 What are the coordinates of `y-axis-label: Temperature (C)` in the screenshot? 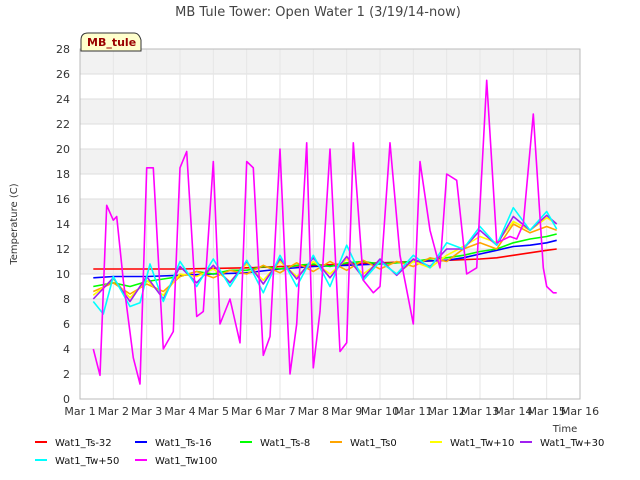 It's located at (14, 224).